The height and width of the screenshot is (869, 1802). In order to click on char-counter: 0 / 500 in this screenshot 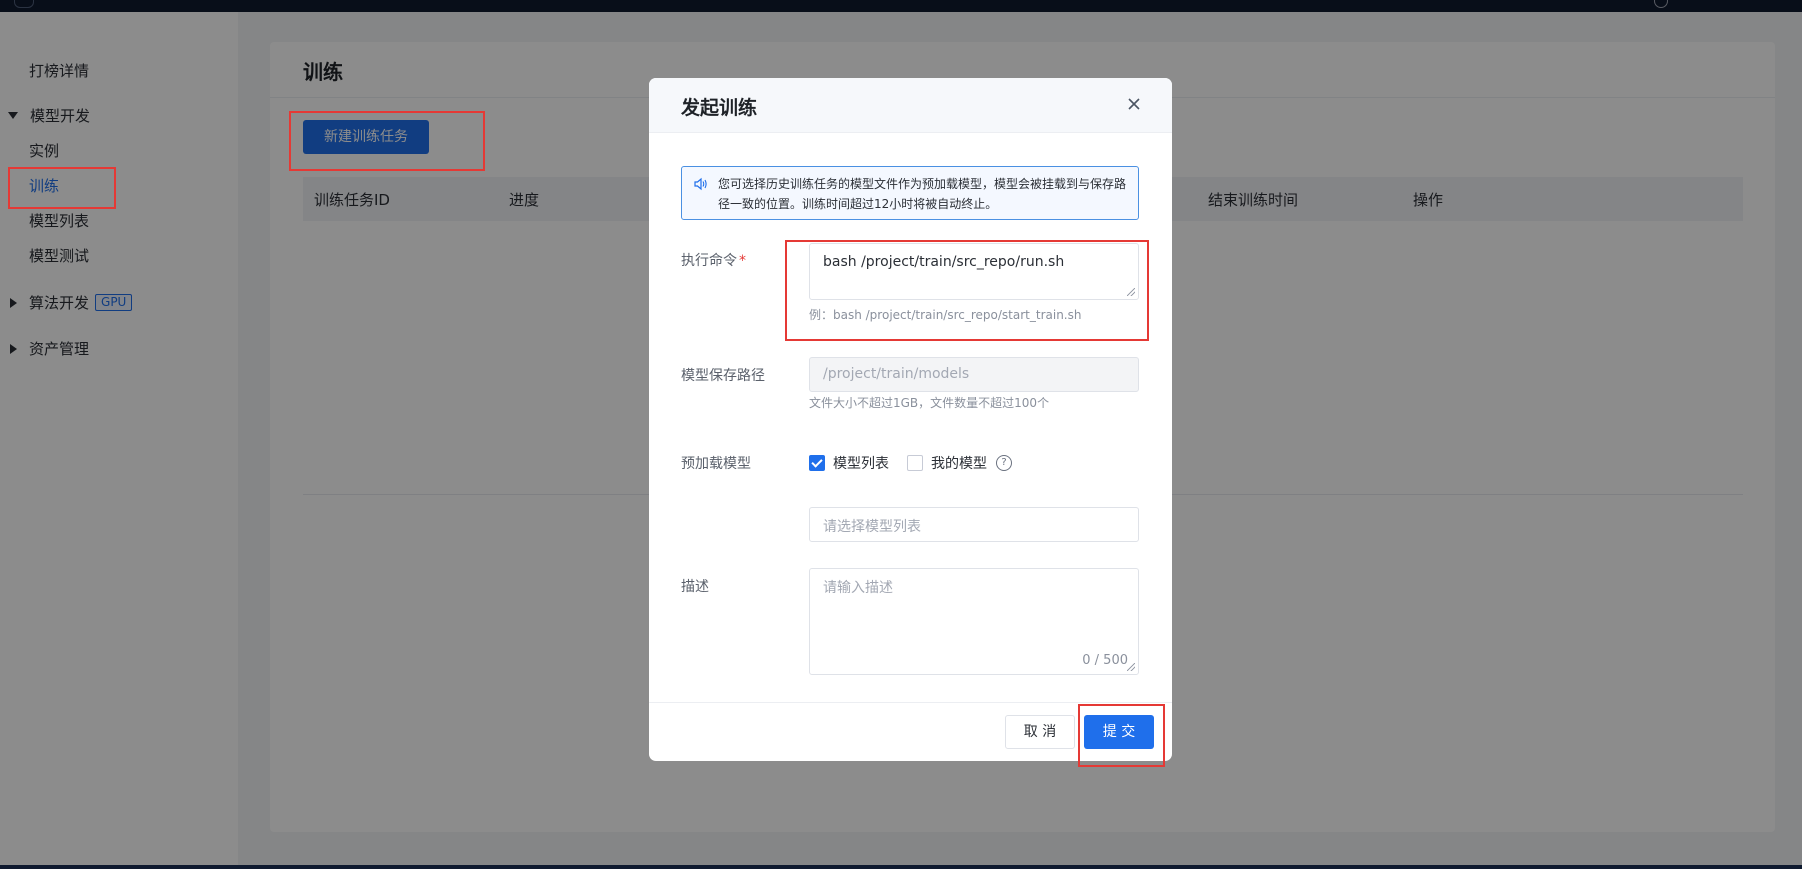, I will do `click(1105, 660)`.